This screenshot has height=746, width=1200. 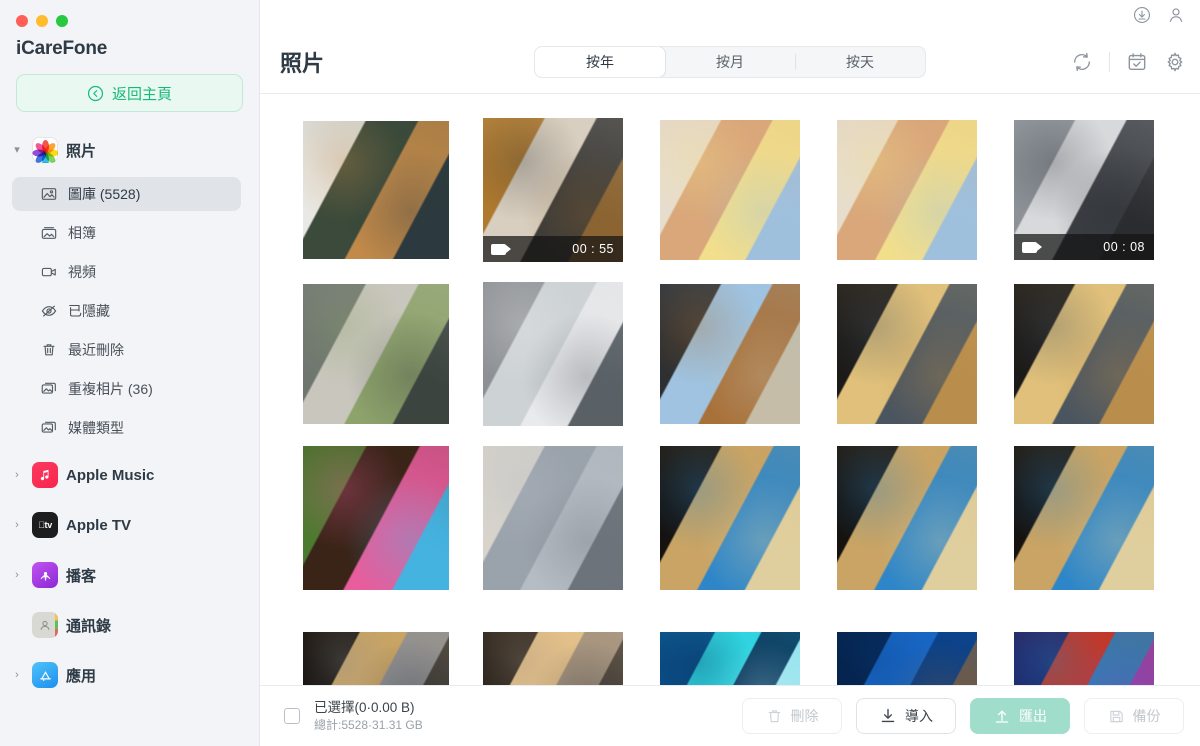 I want to click on gear-icon, so click(x=1175, y=62).